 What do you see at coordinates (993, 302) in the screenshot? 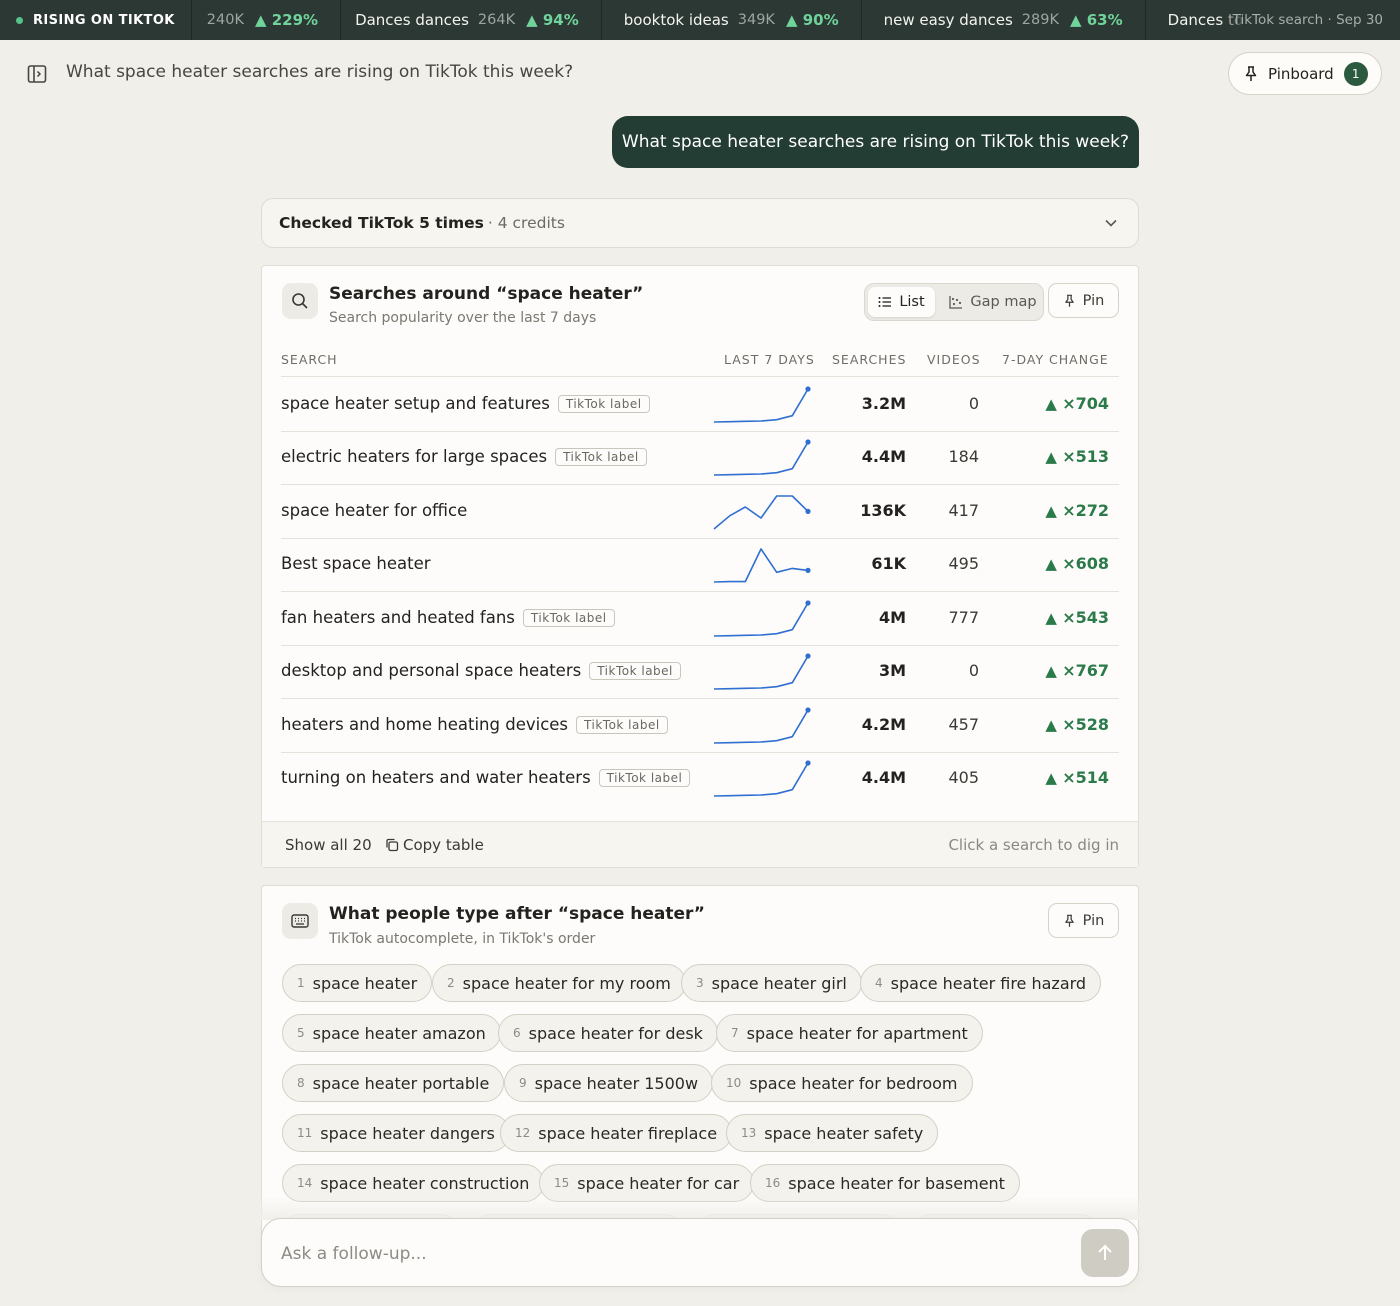
I see `gap-map-view-button: Gap map` at bounding box center [993, 302].